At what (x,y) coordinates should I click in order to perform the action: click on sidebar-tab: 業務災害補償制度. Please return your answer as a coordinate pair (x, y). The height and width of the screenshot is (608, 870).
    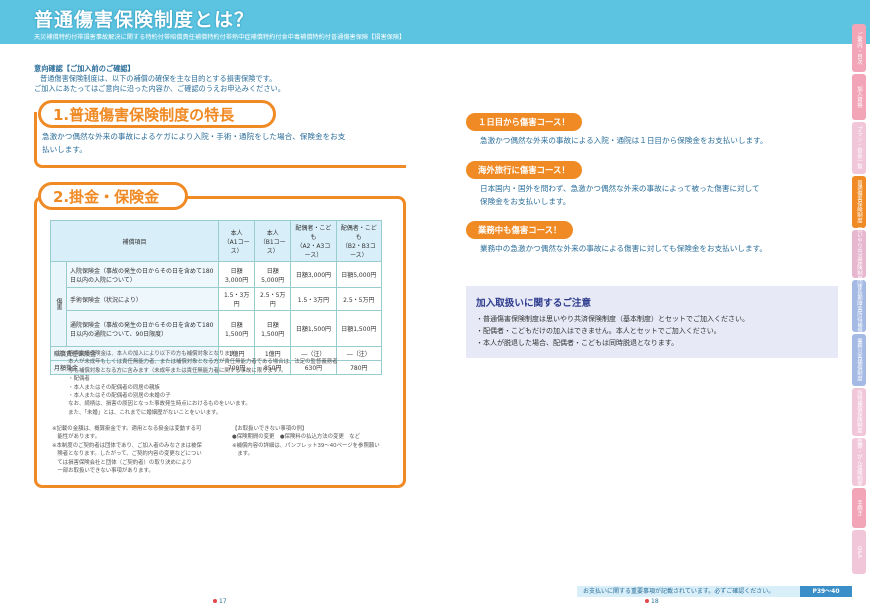
    Looking at the image, I should click on (859, 360).